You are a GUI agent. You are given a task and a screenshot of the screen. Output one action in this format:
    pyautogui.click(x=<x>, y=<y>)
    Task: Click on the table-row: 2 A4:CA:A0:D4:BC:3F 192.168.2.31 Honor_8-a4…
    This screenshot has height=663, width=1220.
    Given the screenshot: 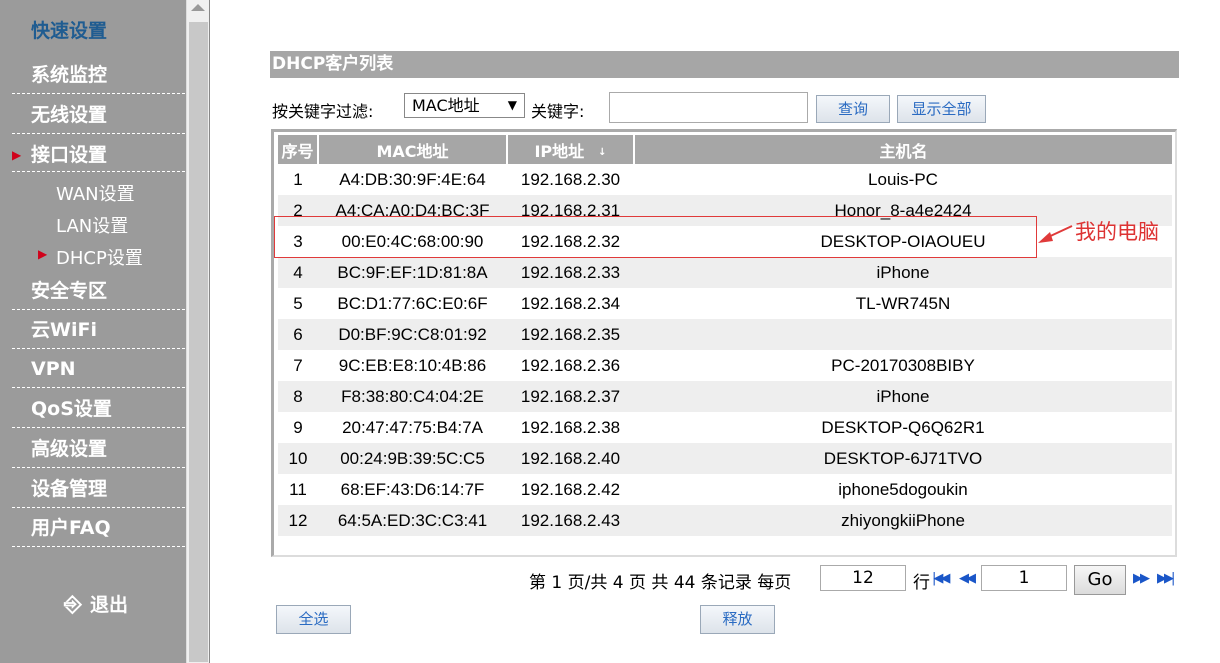 What is the action you would take?
    pyautogui.click(x=725, y=210)
    